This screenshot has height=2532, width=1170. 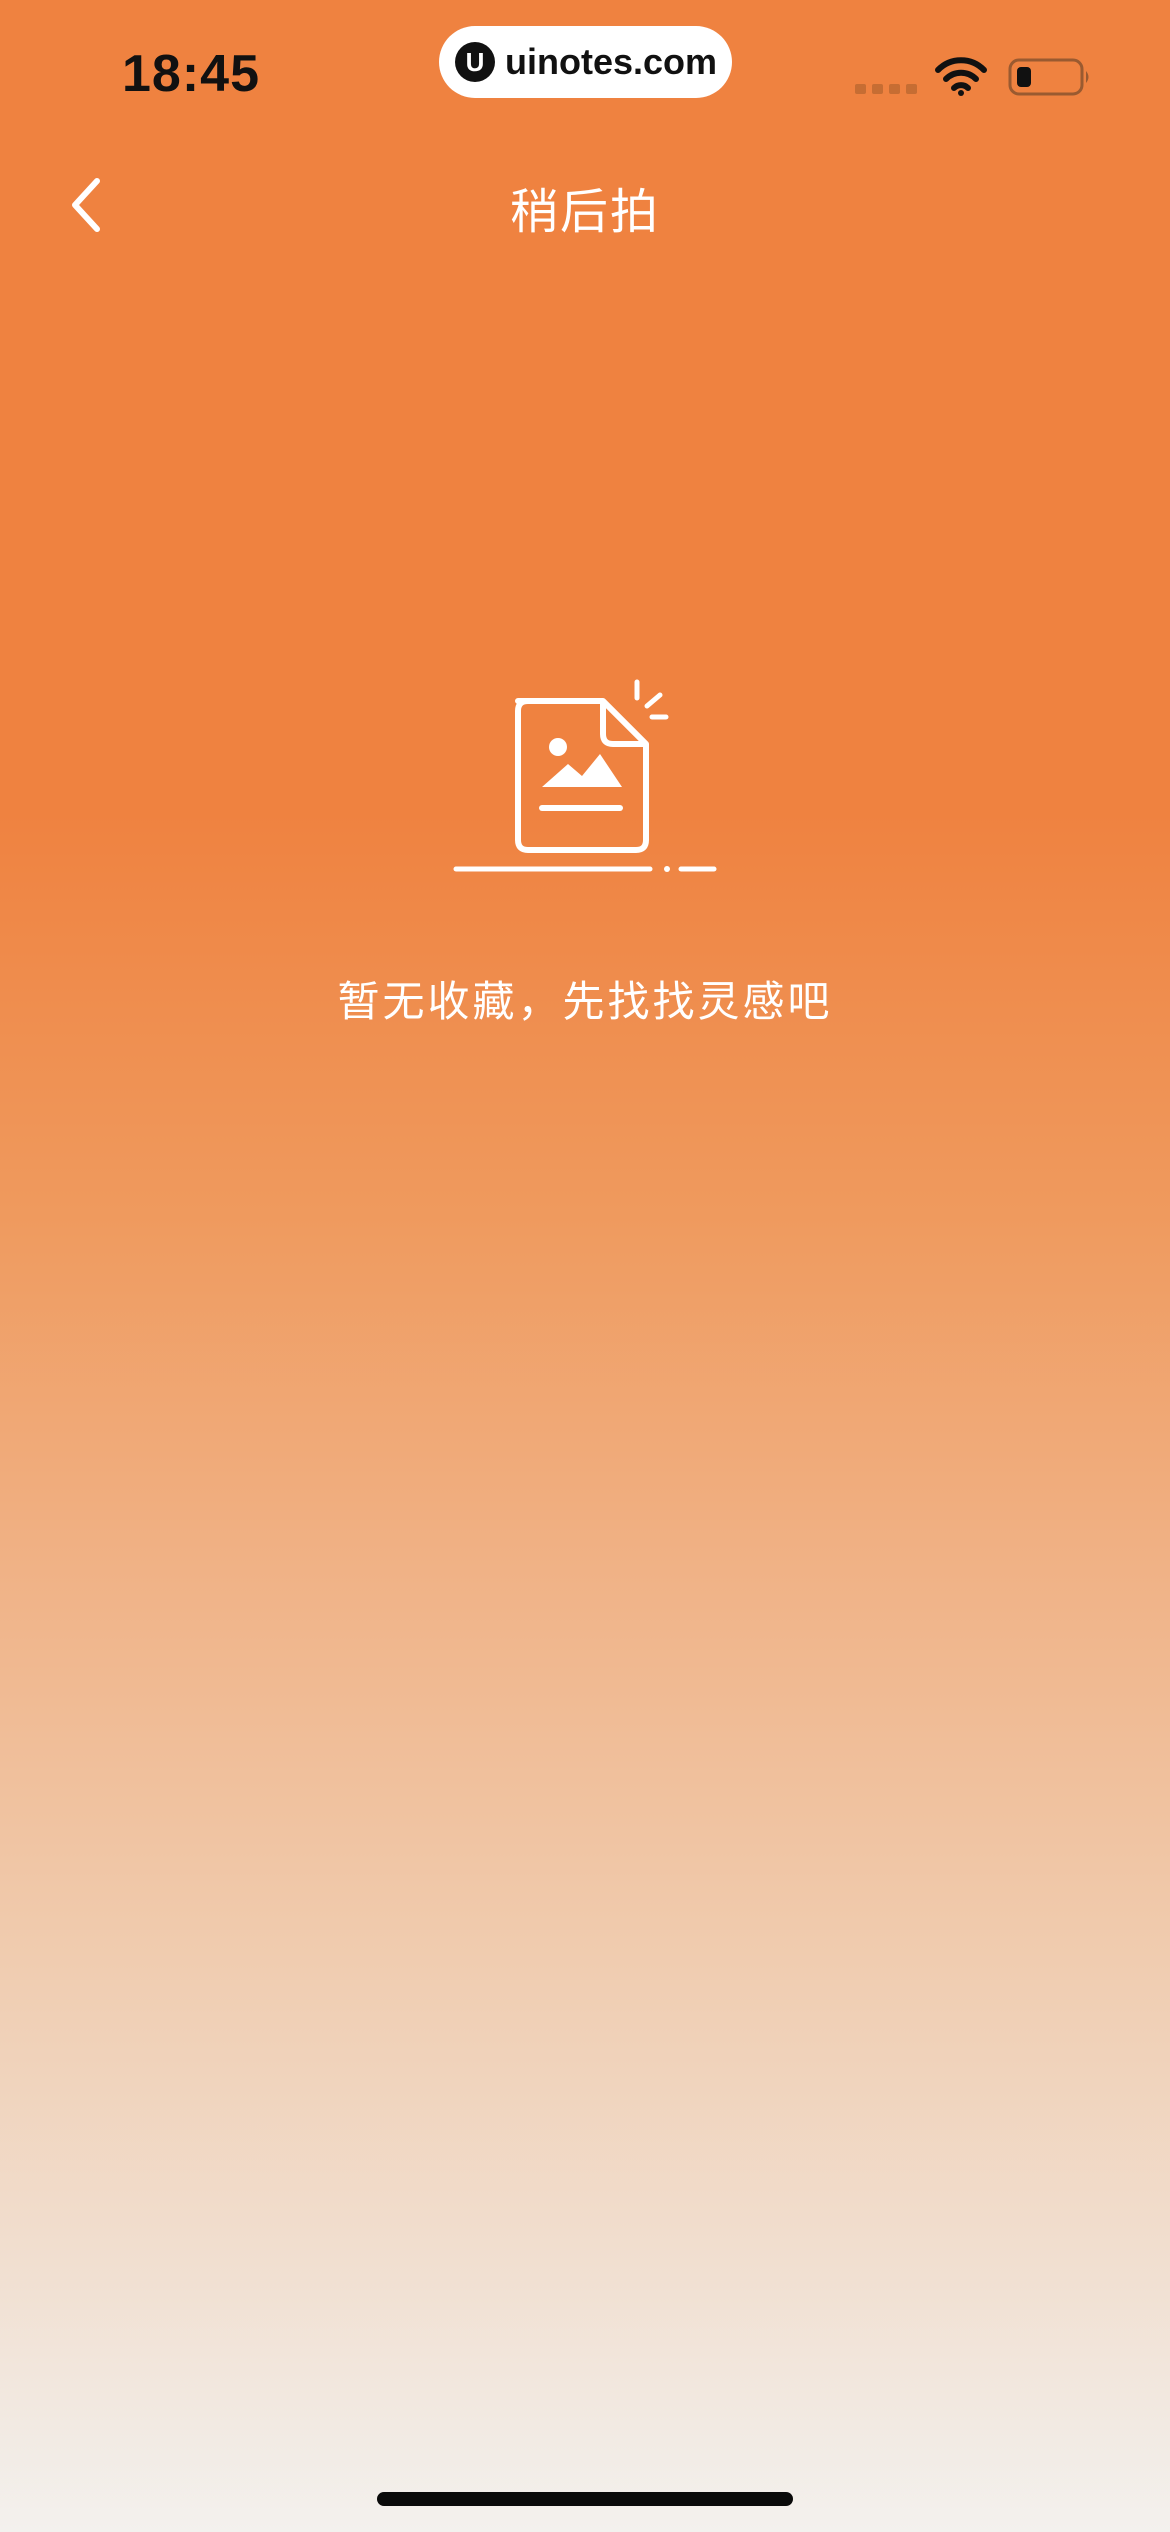 I want to click on navigation-bar: 稍后拍, so click(x=585, y=205).